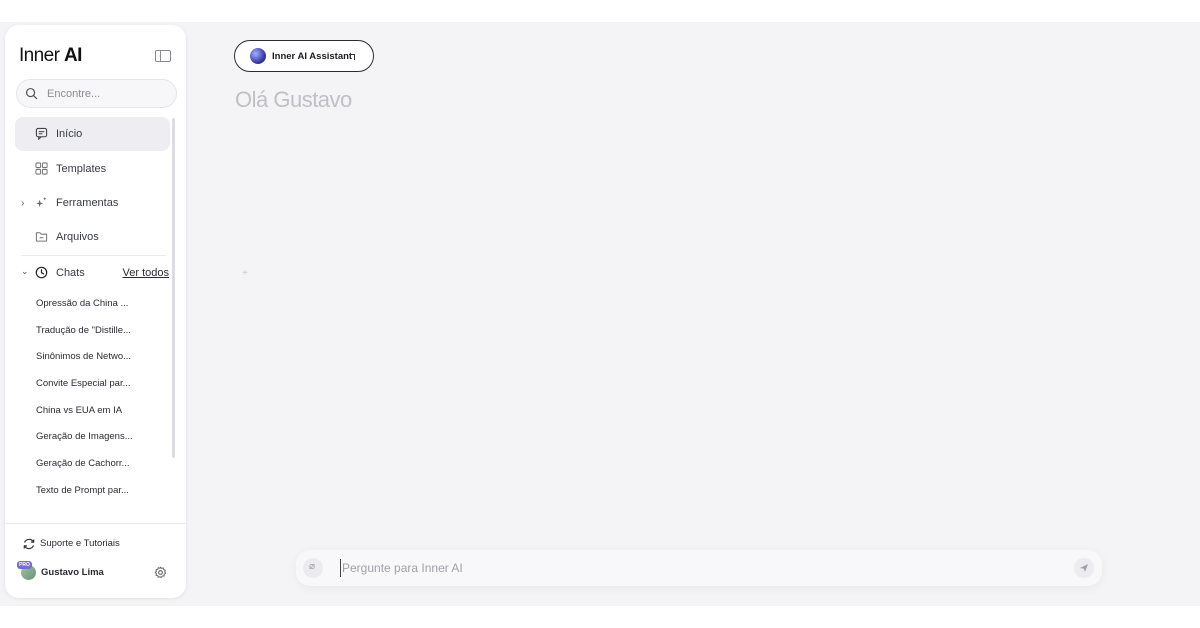  I want to click on sidebar-toggle-icon, so click(163, 56).